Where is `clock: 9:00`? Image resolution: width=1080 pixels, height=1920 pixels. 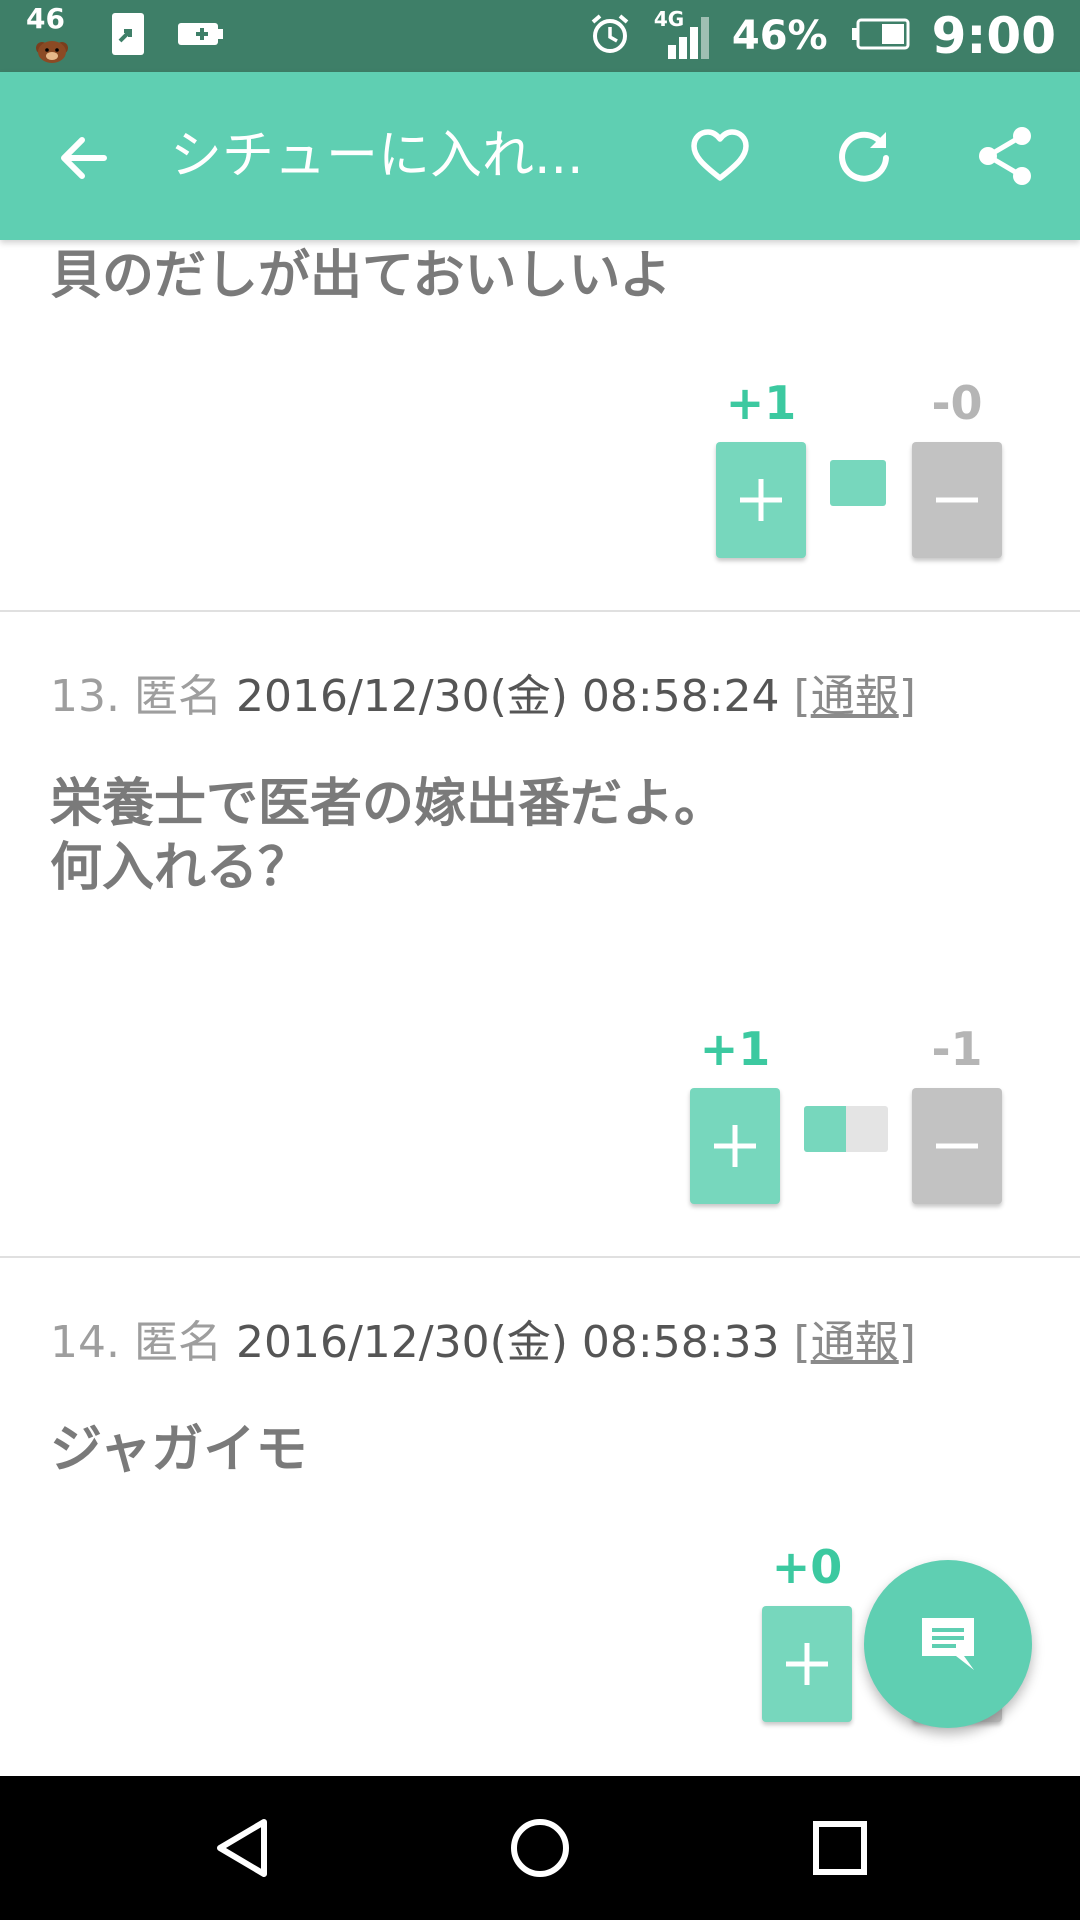
clock: 9:00 is located at coordinates (993, 36).